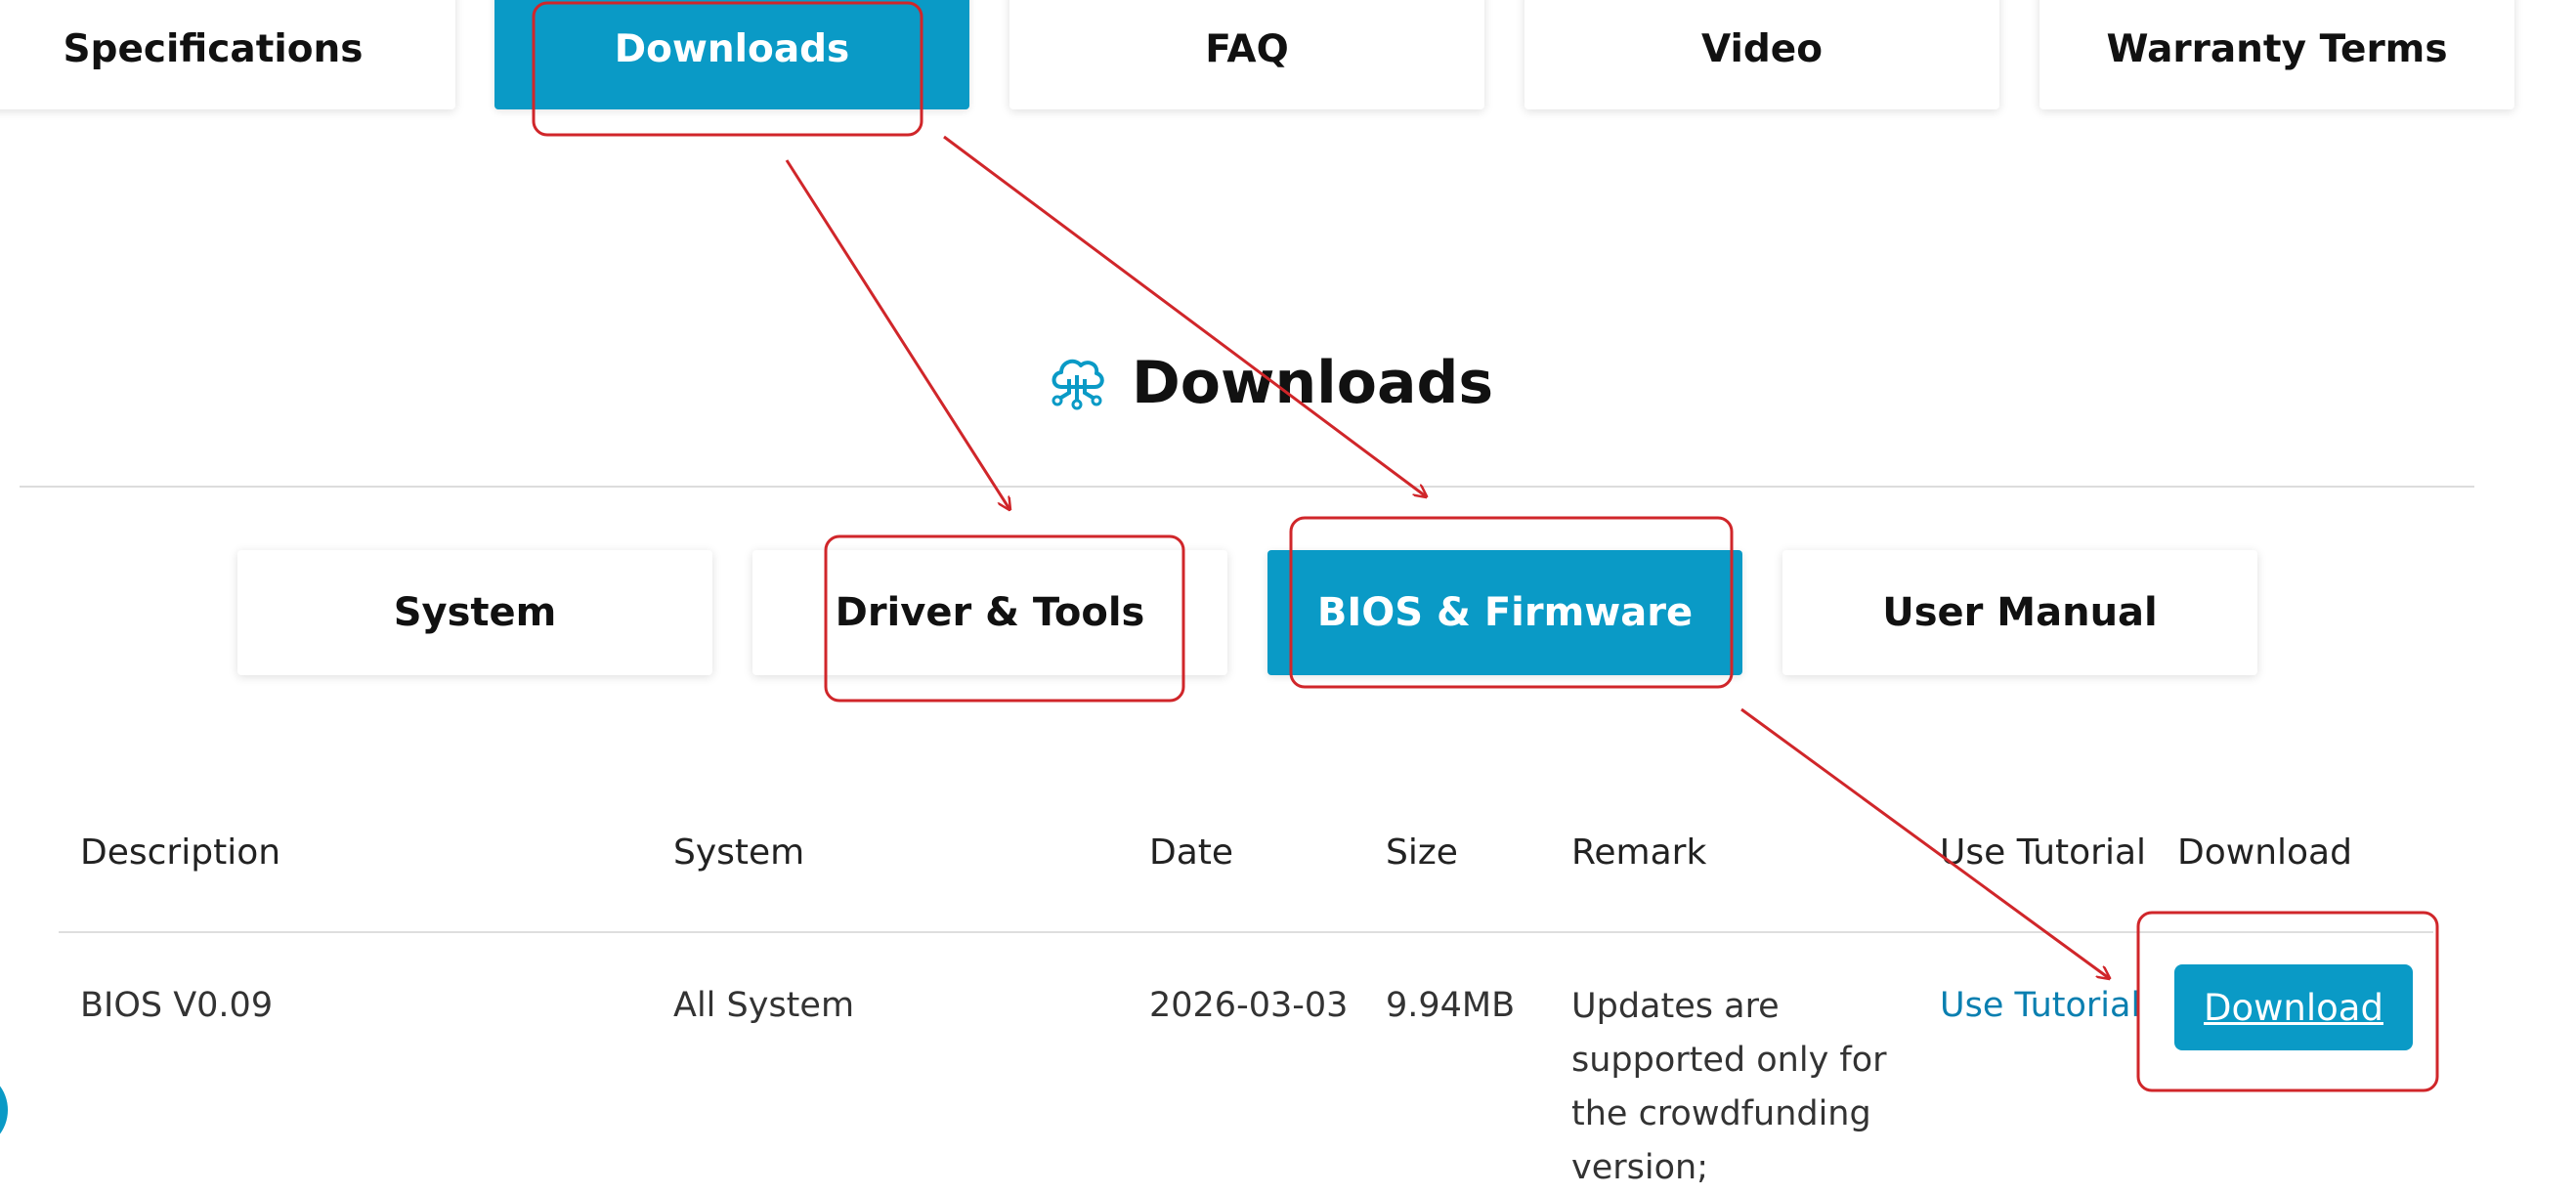 This screenshot has width=2576, height=1195. I want to click on tab-system: System, so click(475, 612).